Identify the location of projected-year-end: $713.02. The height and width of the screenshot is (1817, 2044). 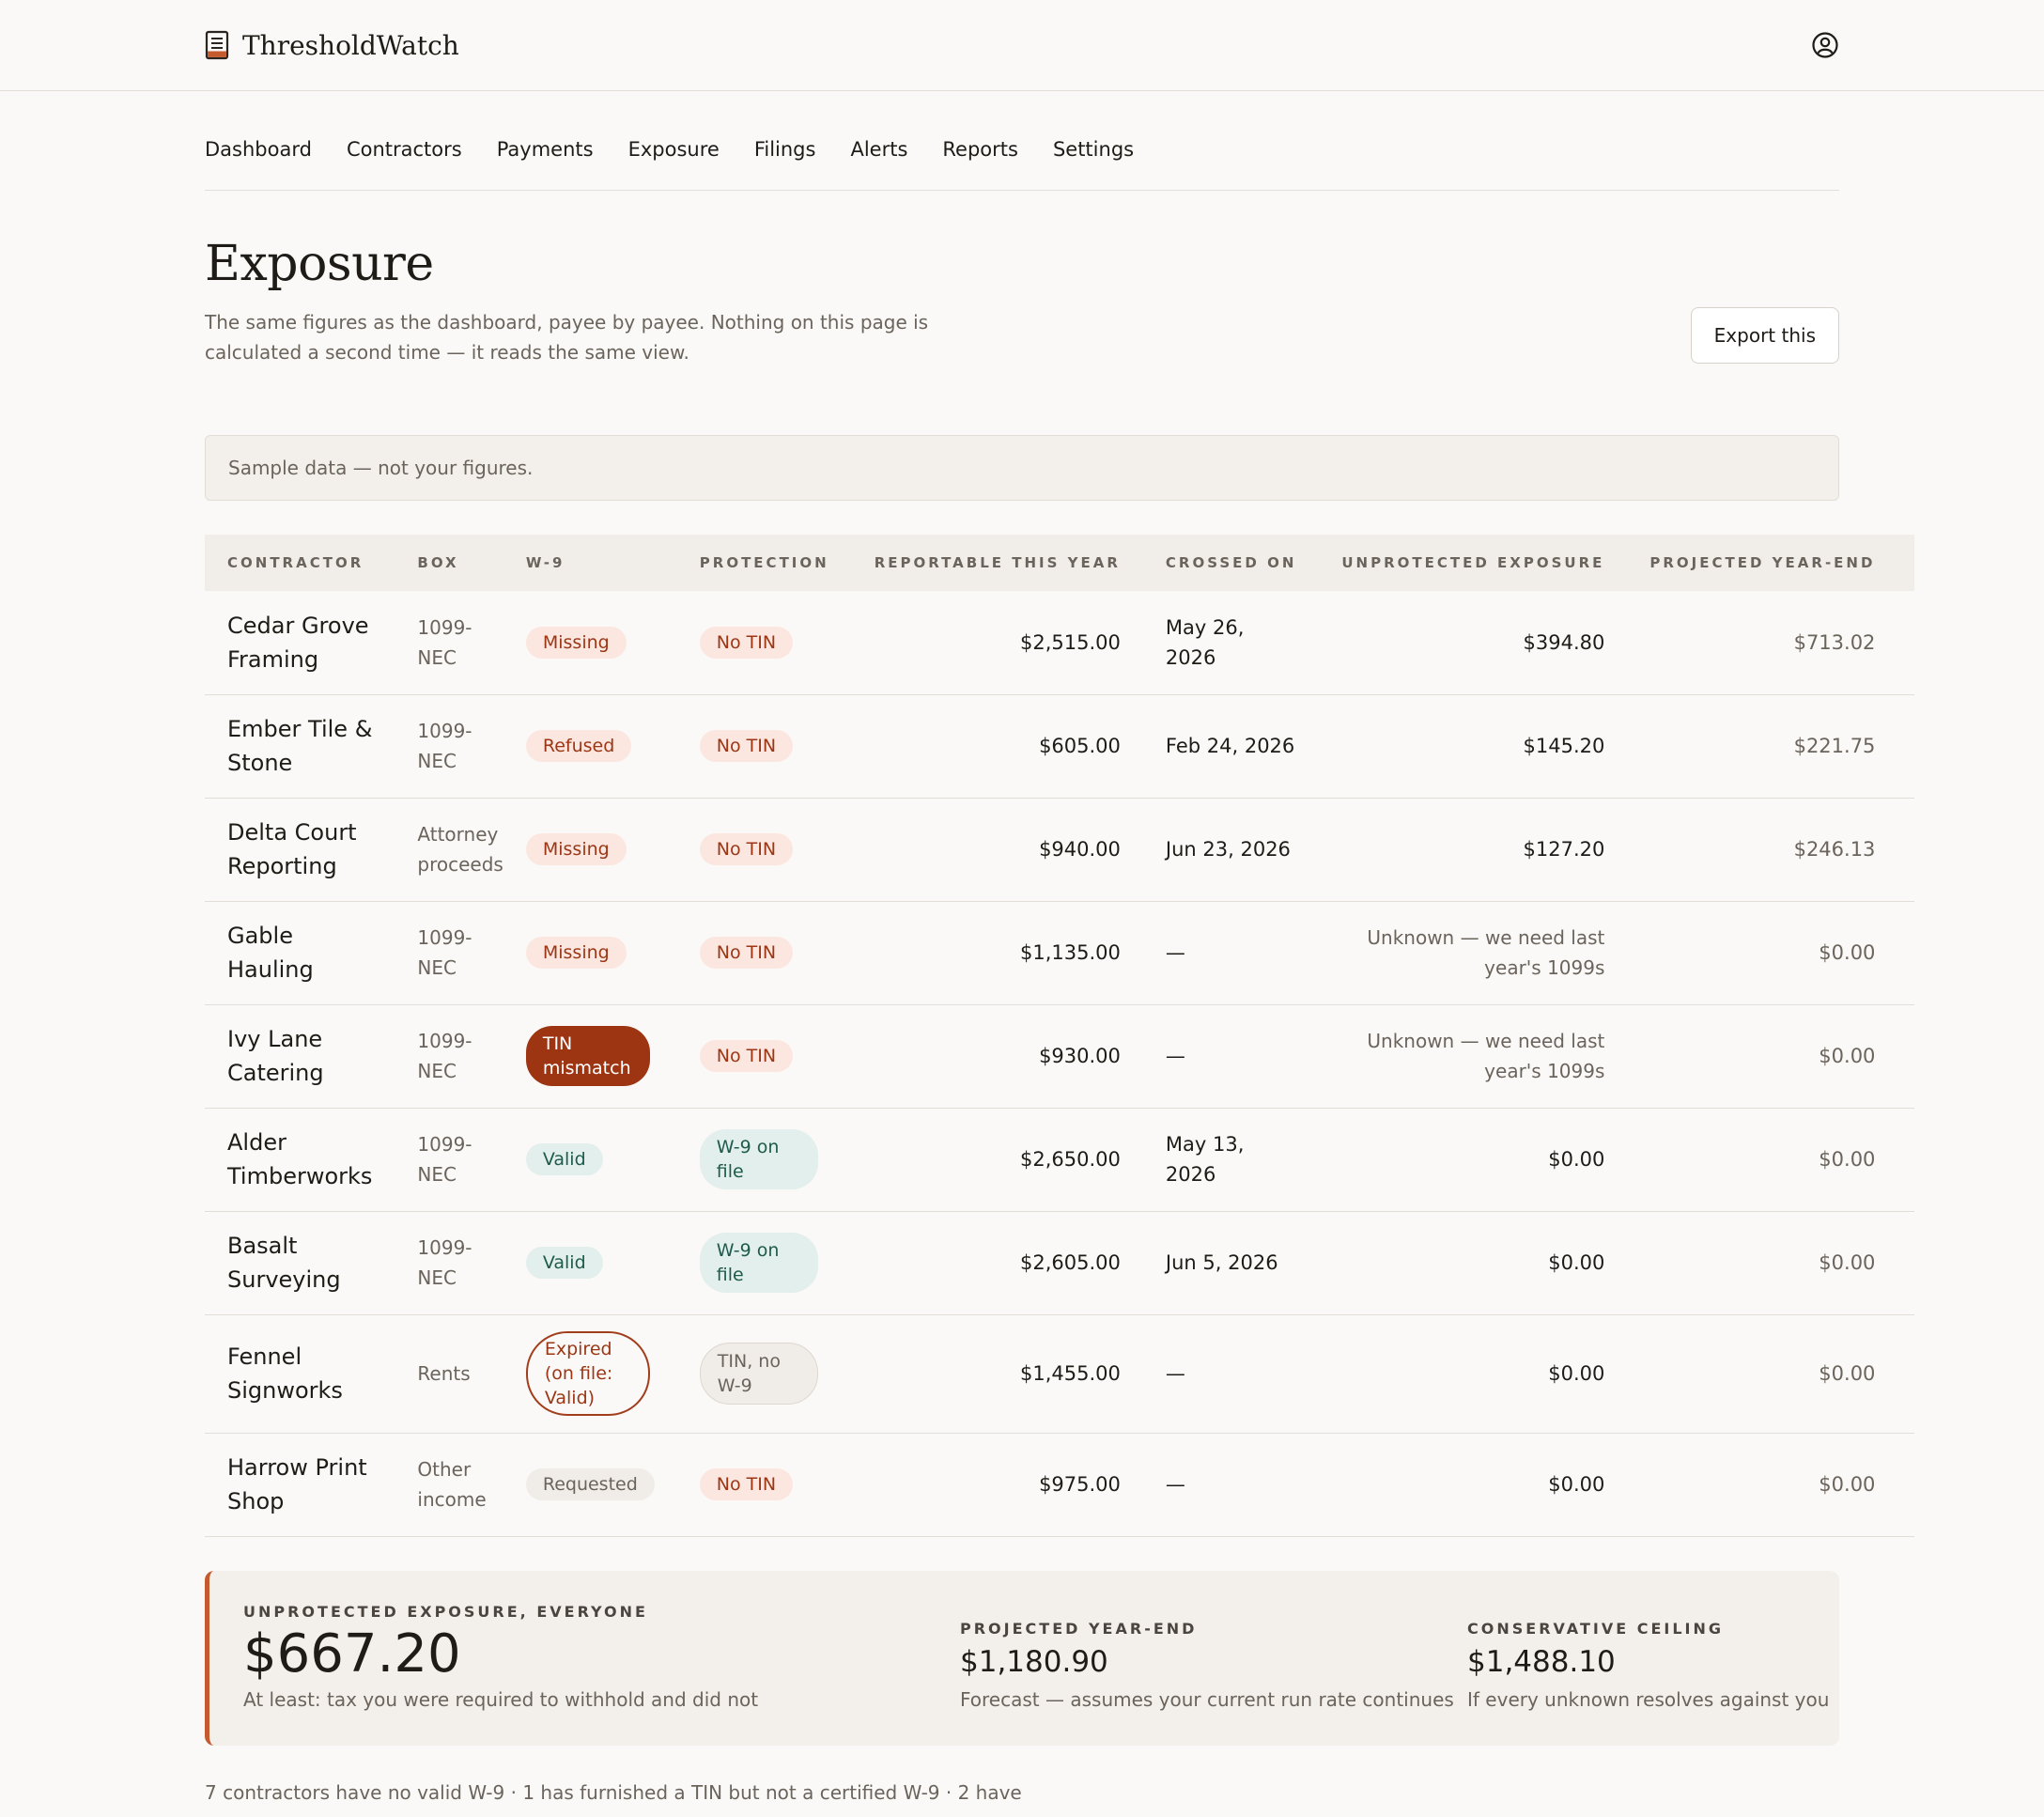
(1771, 643).